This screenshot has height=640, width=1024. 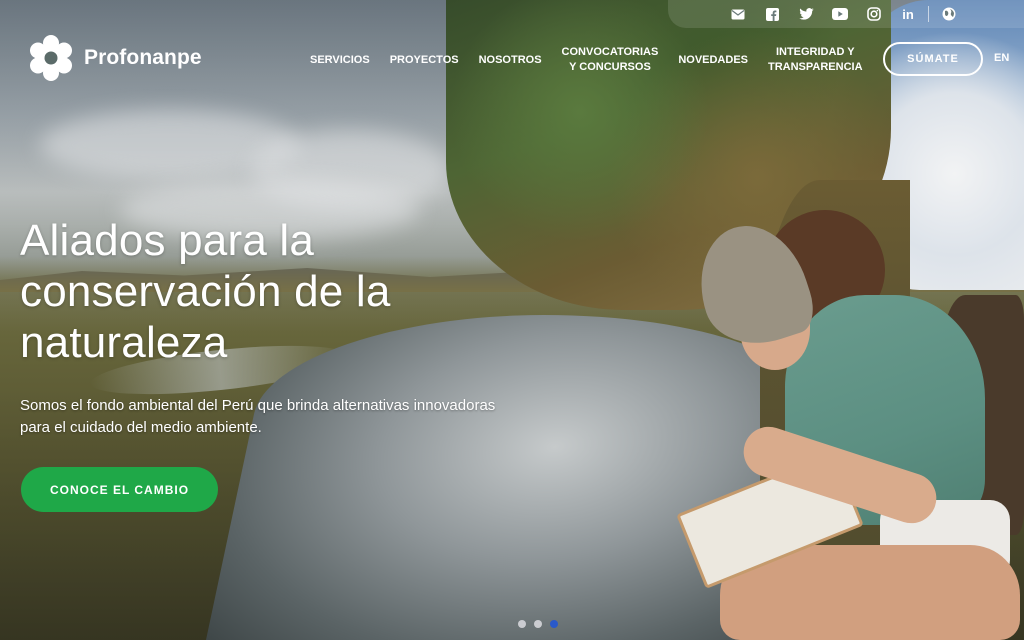 What do you see at coordinates (610, 60) in the screenshot?
I see `nav-item-convocatorias: CONVOCATORIAS Y CONCURSOS` at bounding box center [610, 60].